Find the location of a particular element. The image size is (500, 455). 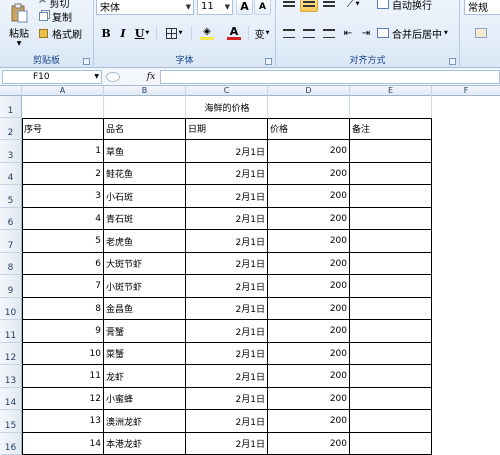

name-box: F10 ▼ is located at coordinates (52, 77).